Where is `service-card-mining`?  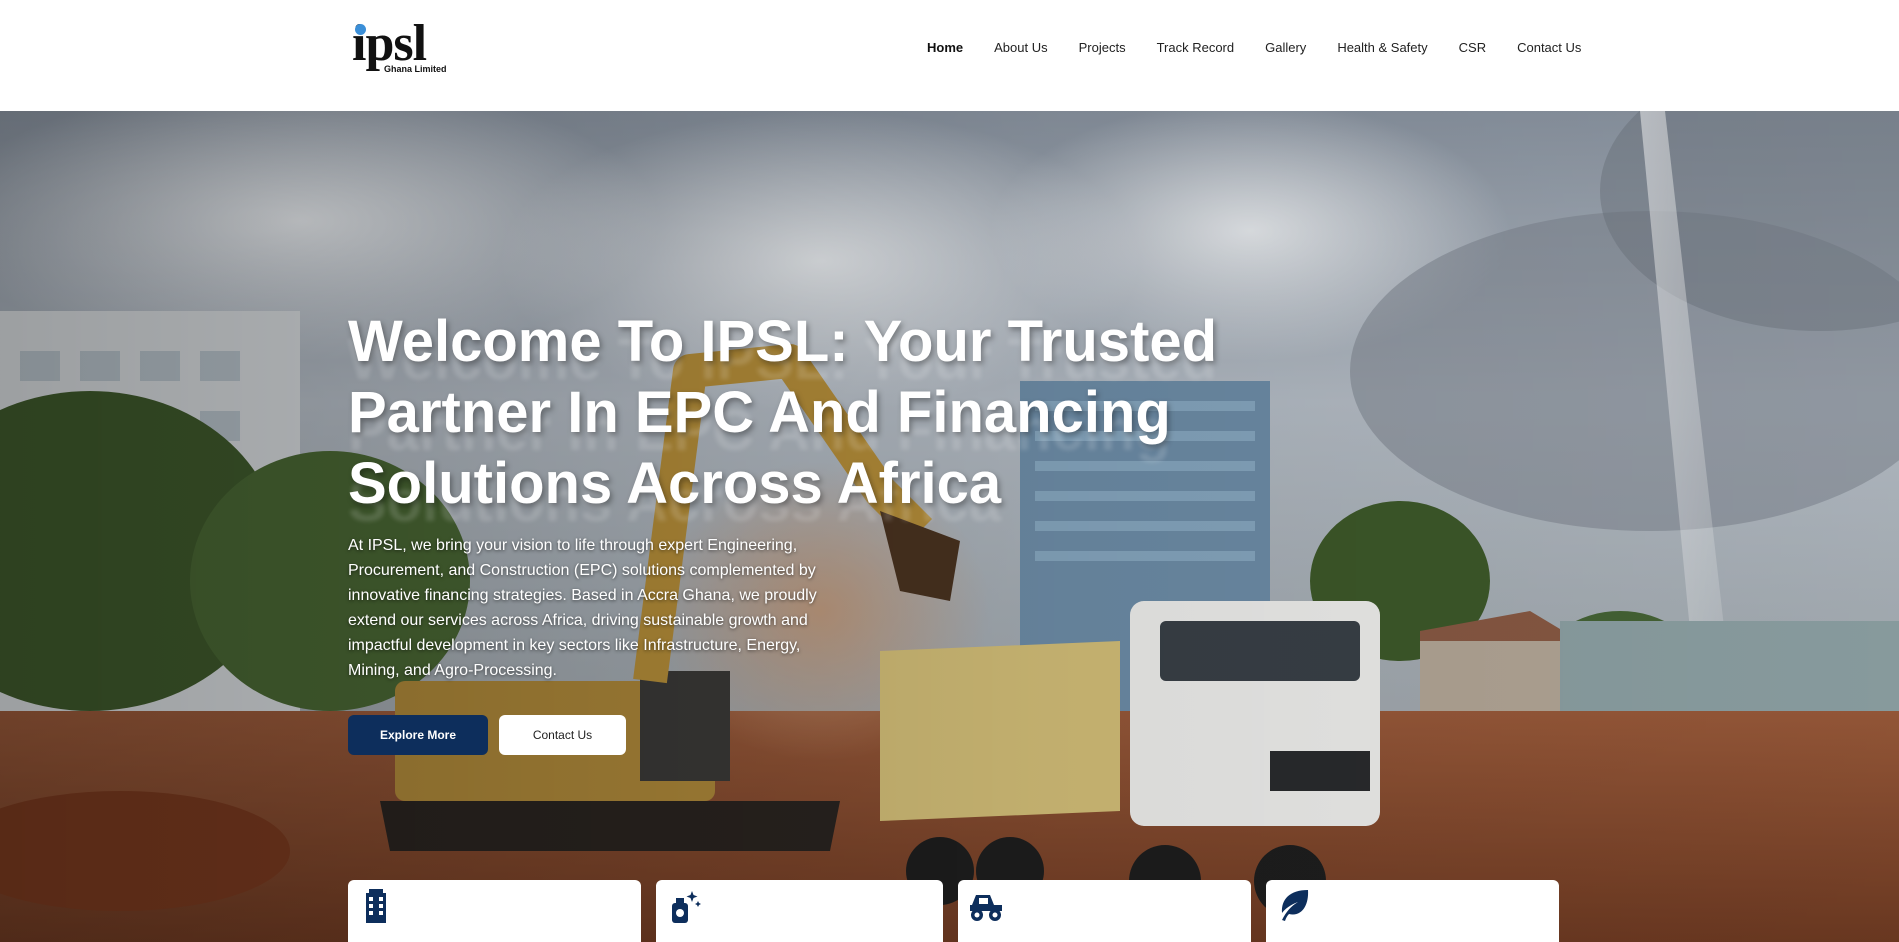 service-card-mining is located at coordinates (1104, 911).